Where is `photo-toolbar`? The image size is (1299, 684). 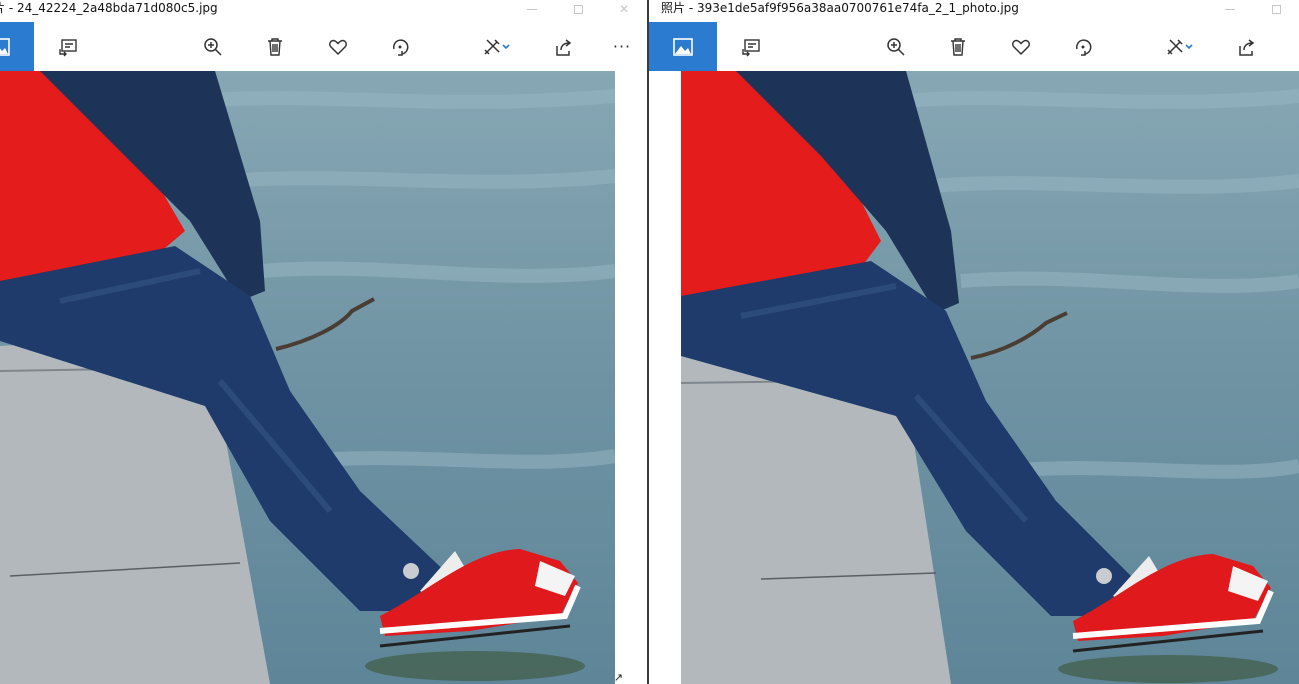
photo-toolbar is located at coordinates (974, 46).